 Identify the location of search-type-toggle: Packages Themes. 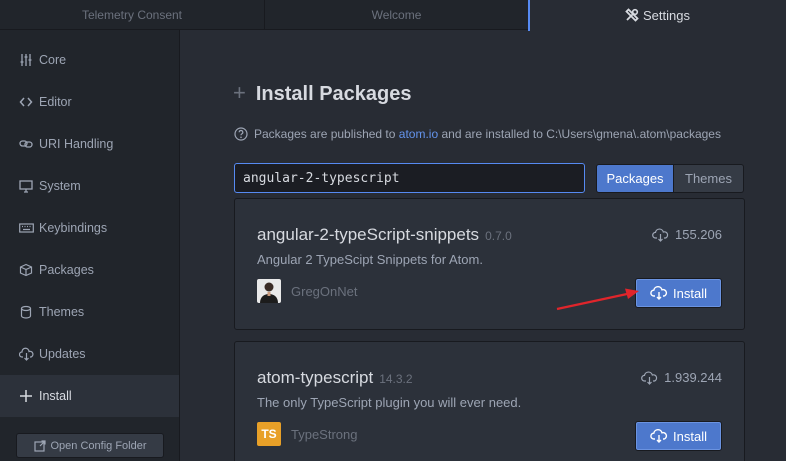
(670, 178).